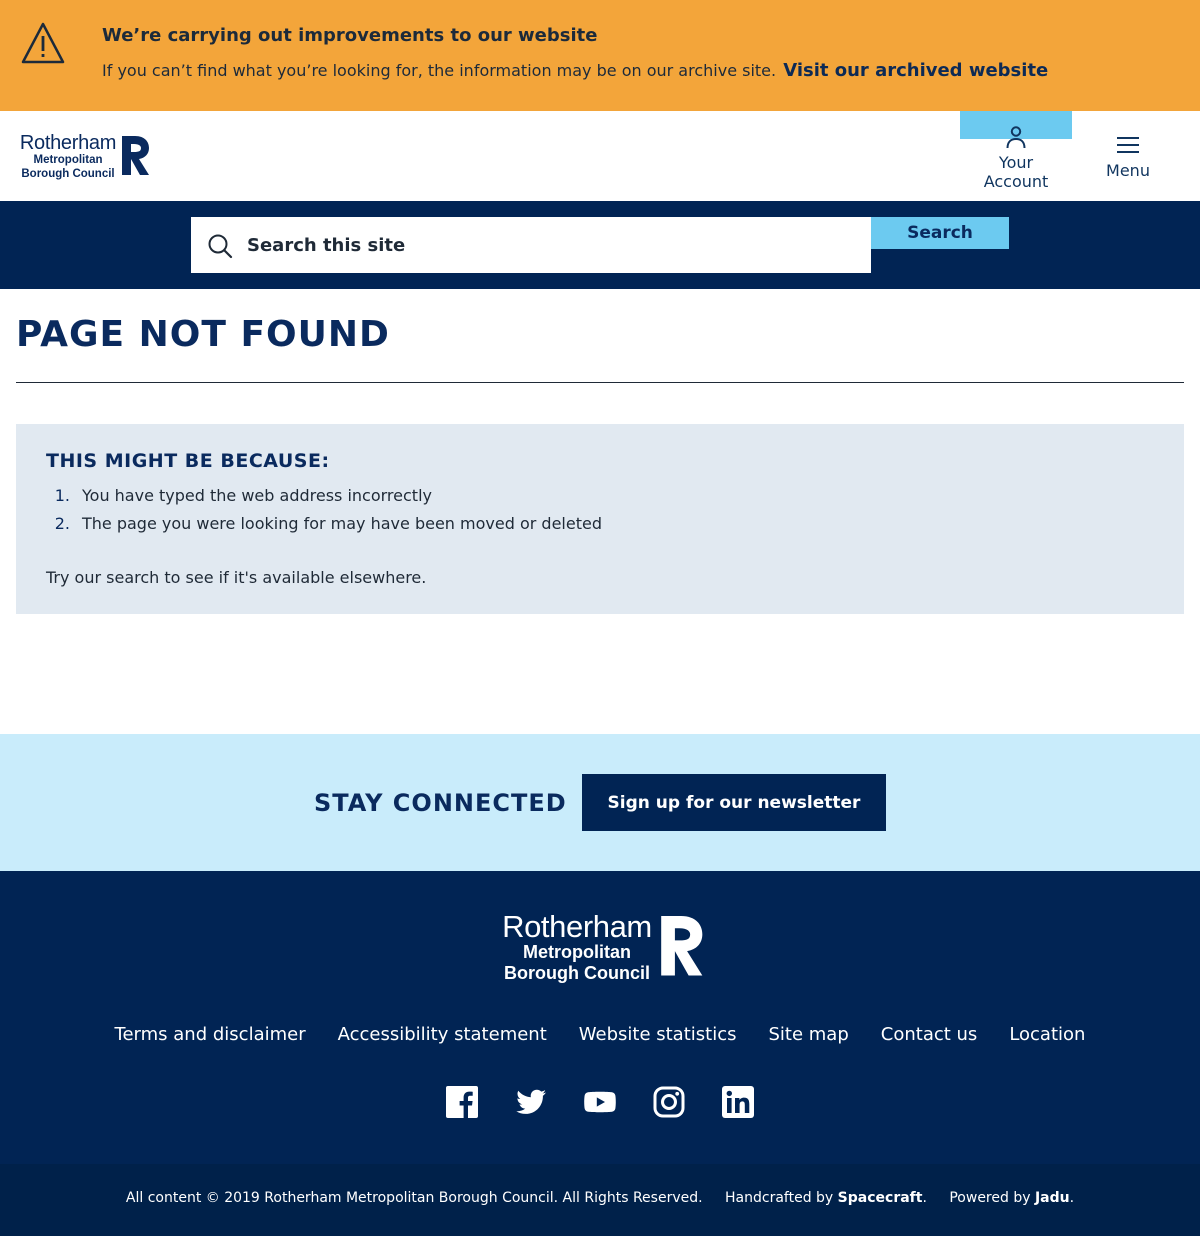 The image size is (1200, 1236). What do you see at coordinates (738, 1102) in the screenshot?
I see `linkedin-icon` at bounding box center [738, 1102].